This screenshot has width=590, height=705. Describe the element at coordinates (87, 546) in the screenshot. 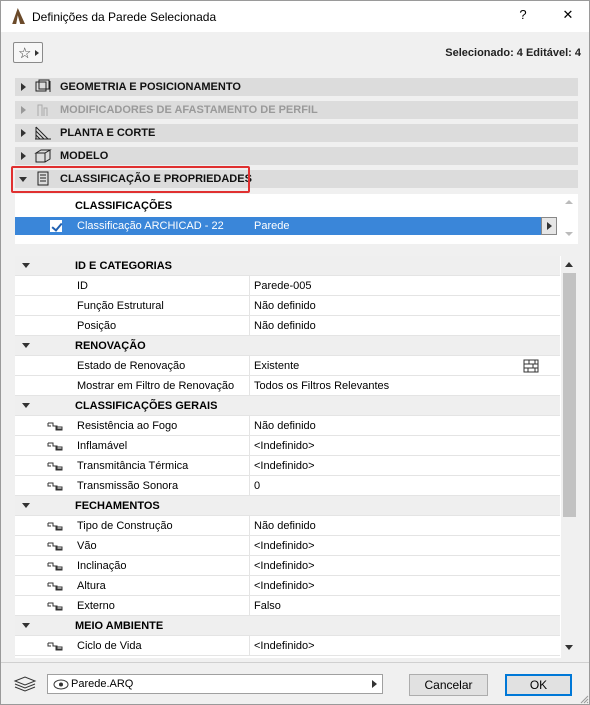

I see `property-name: Vão` at that location.